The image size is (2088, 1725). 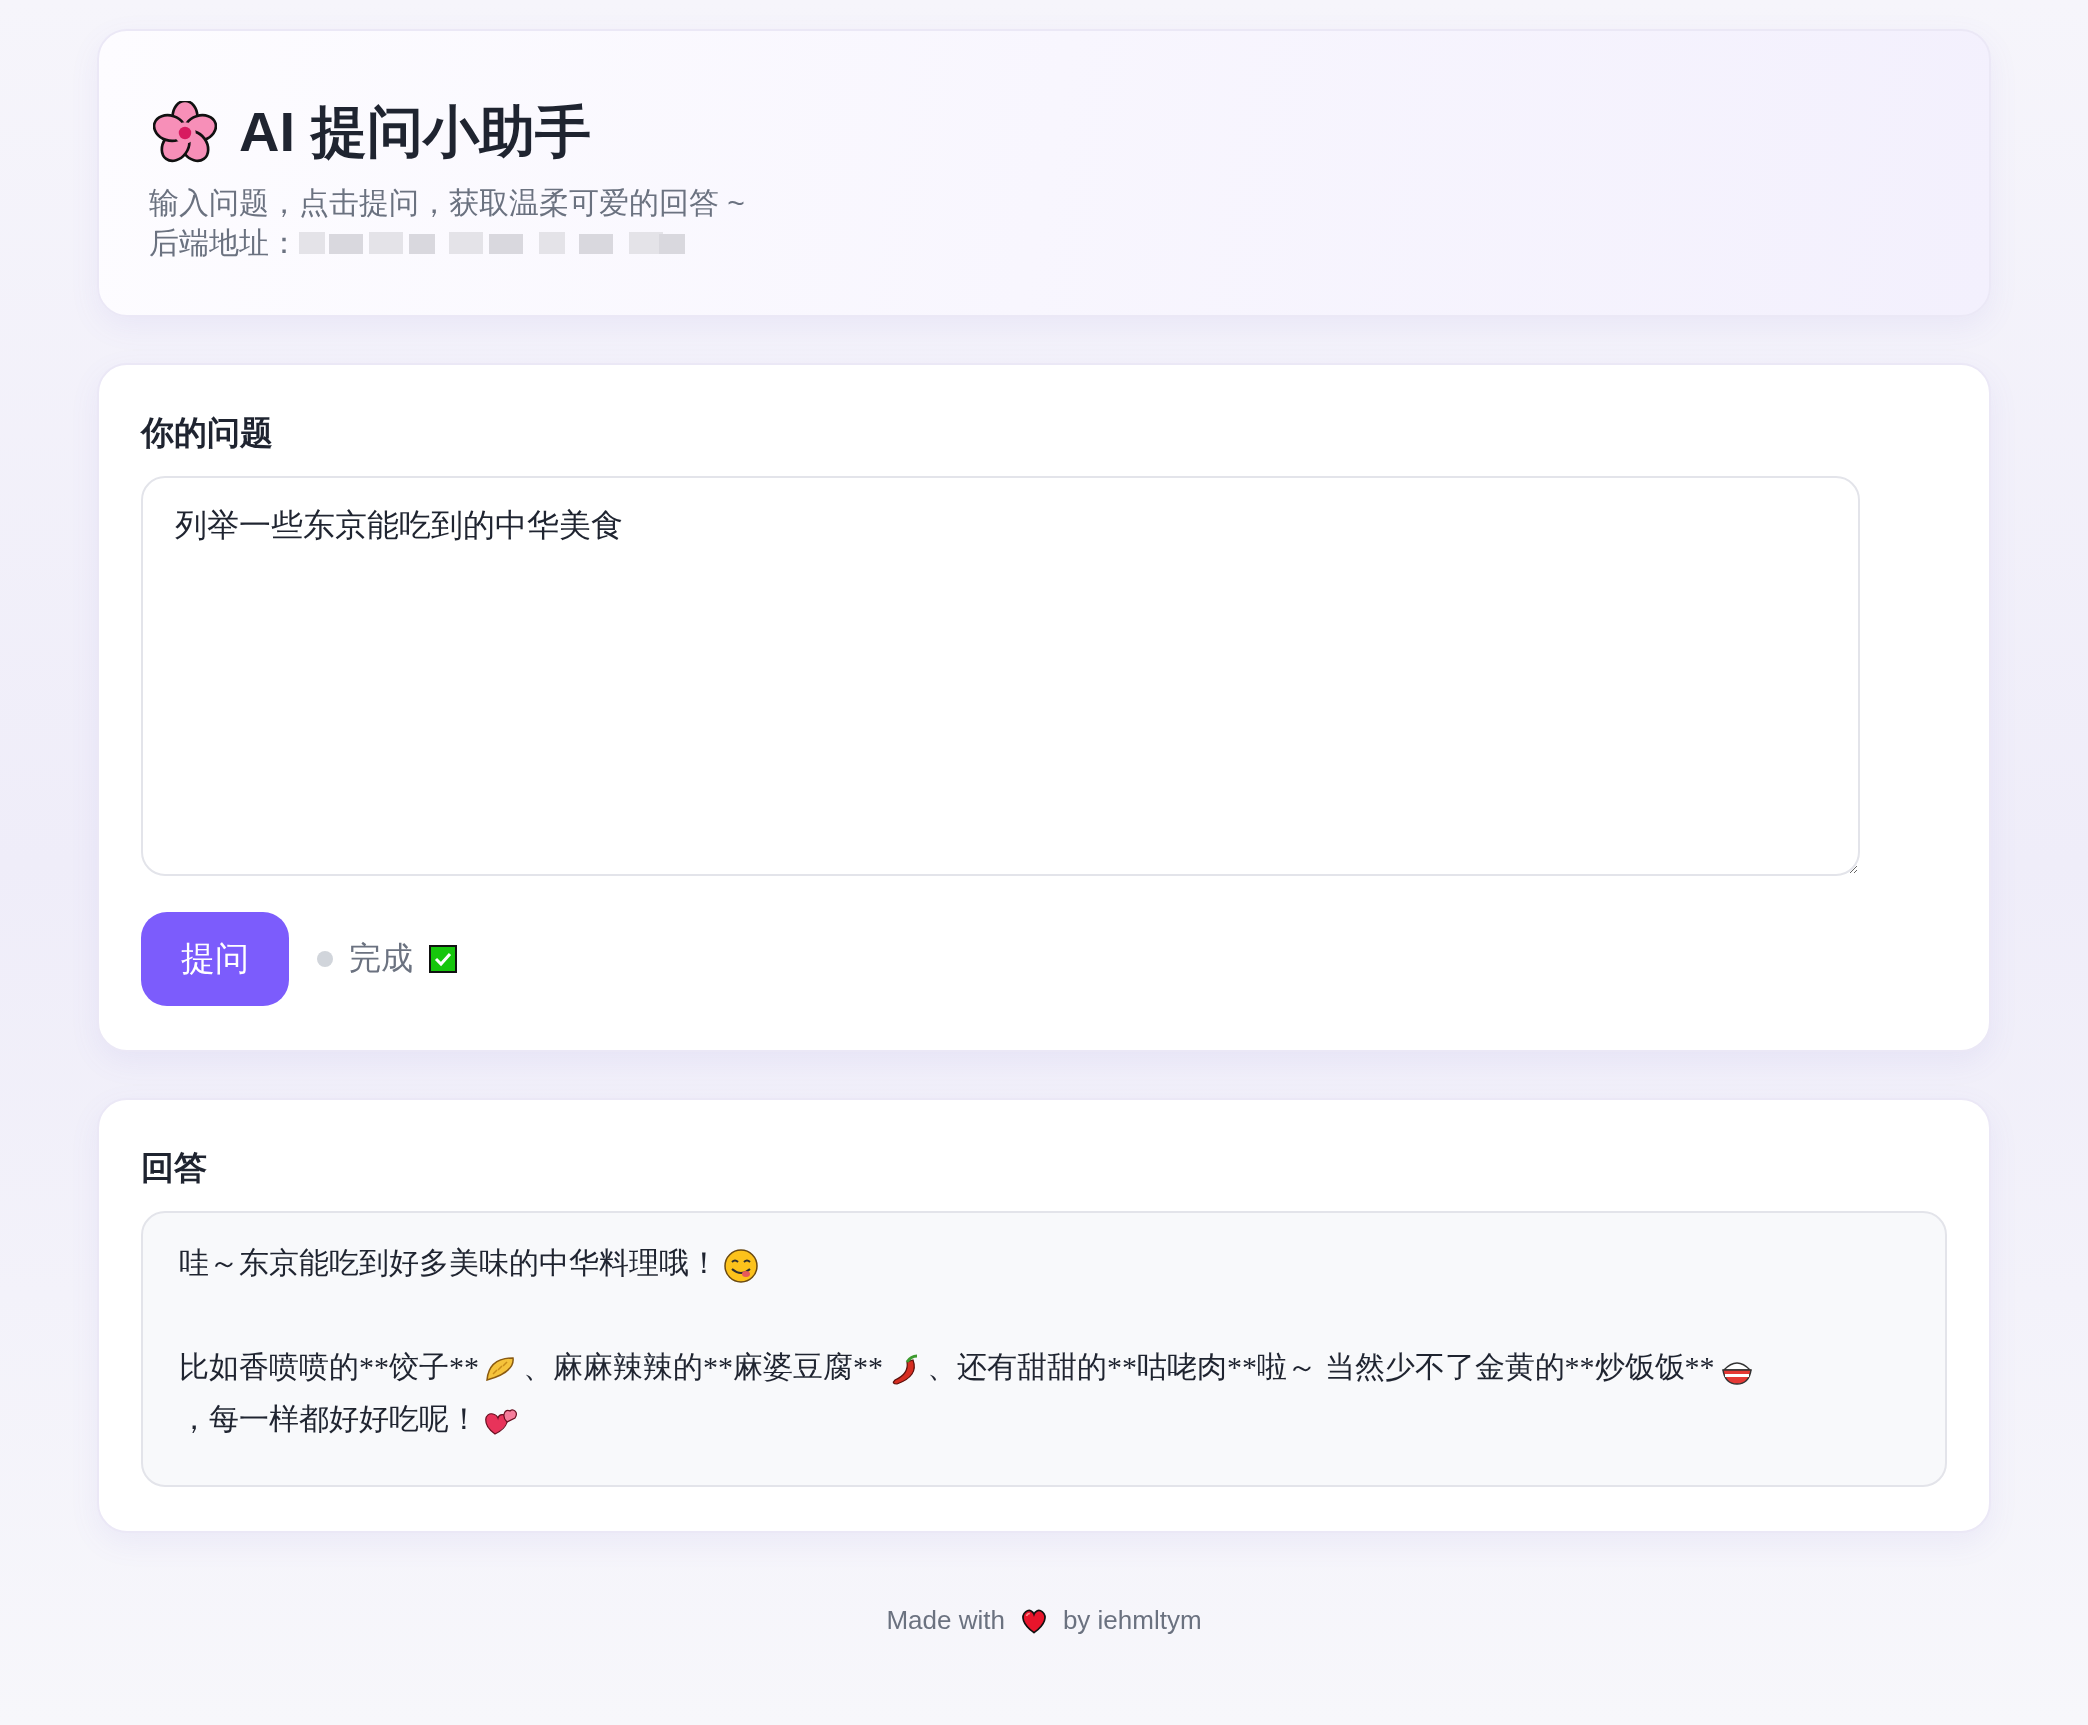 I want to click on footer-text: Made with, so click(x=945, y=1620).